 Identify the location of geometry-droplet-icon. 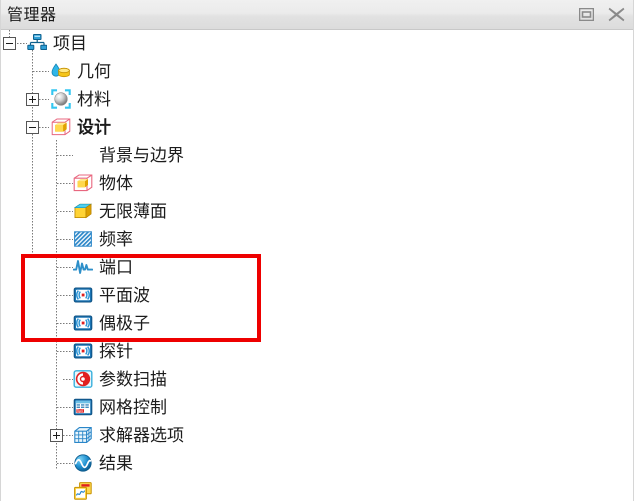
(61, 71).